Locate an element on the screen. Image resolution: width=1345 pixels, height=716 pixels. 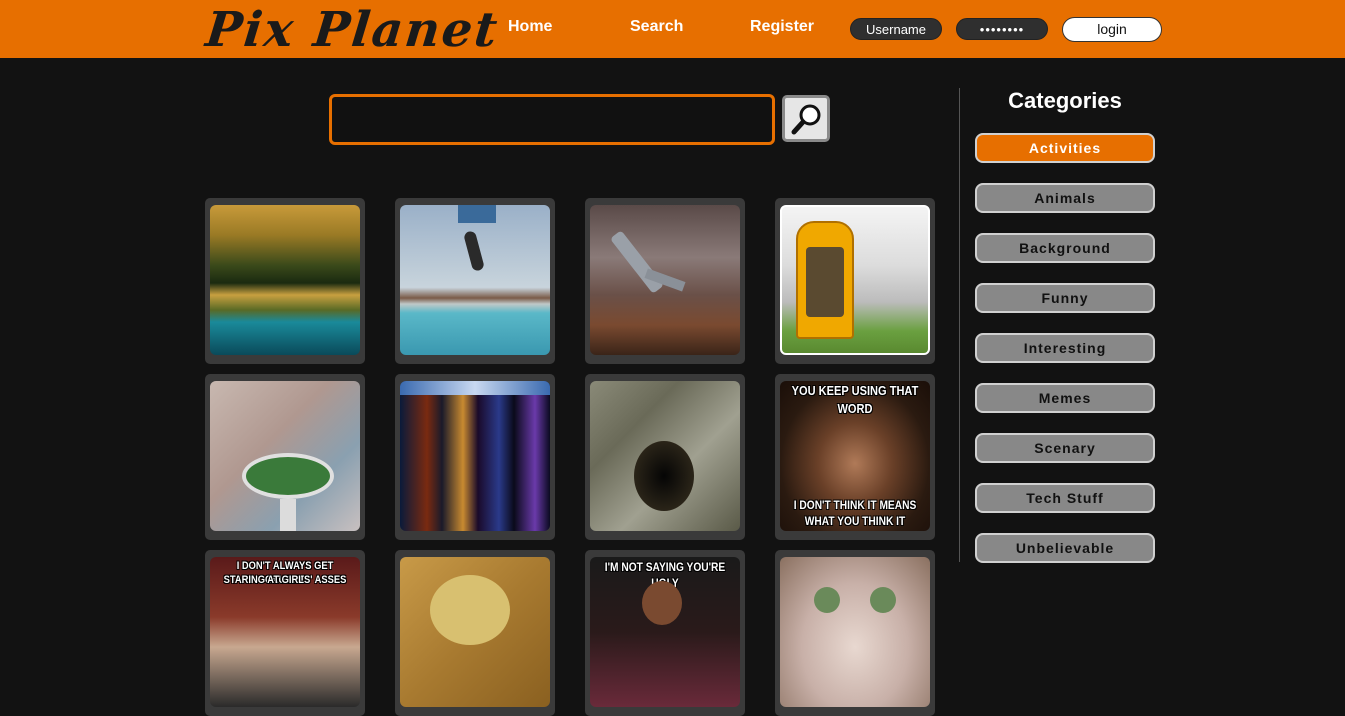
pool-dive-image is located at coordinates (475, 280).